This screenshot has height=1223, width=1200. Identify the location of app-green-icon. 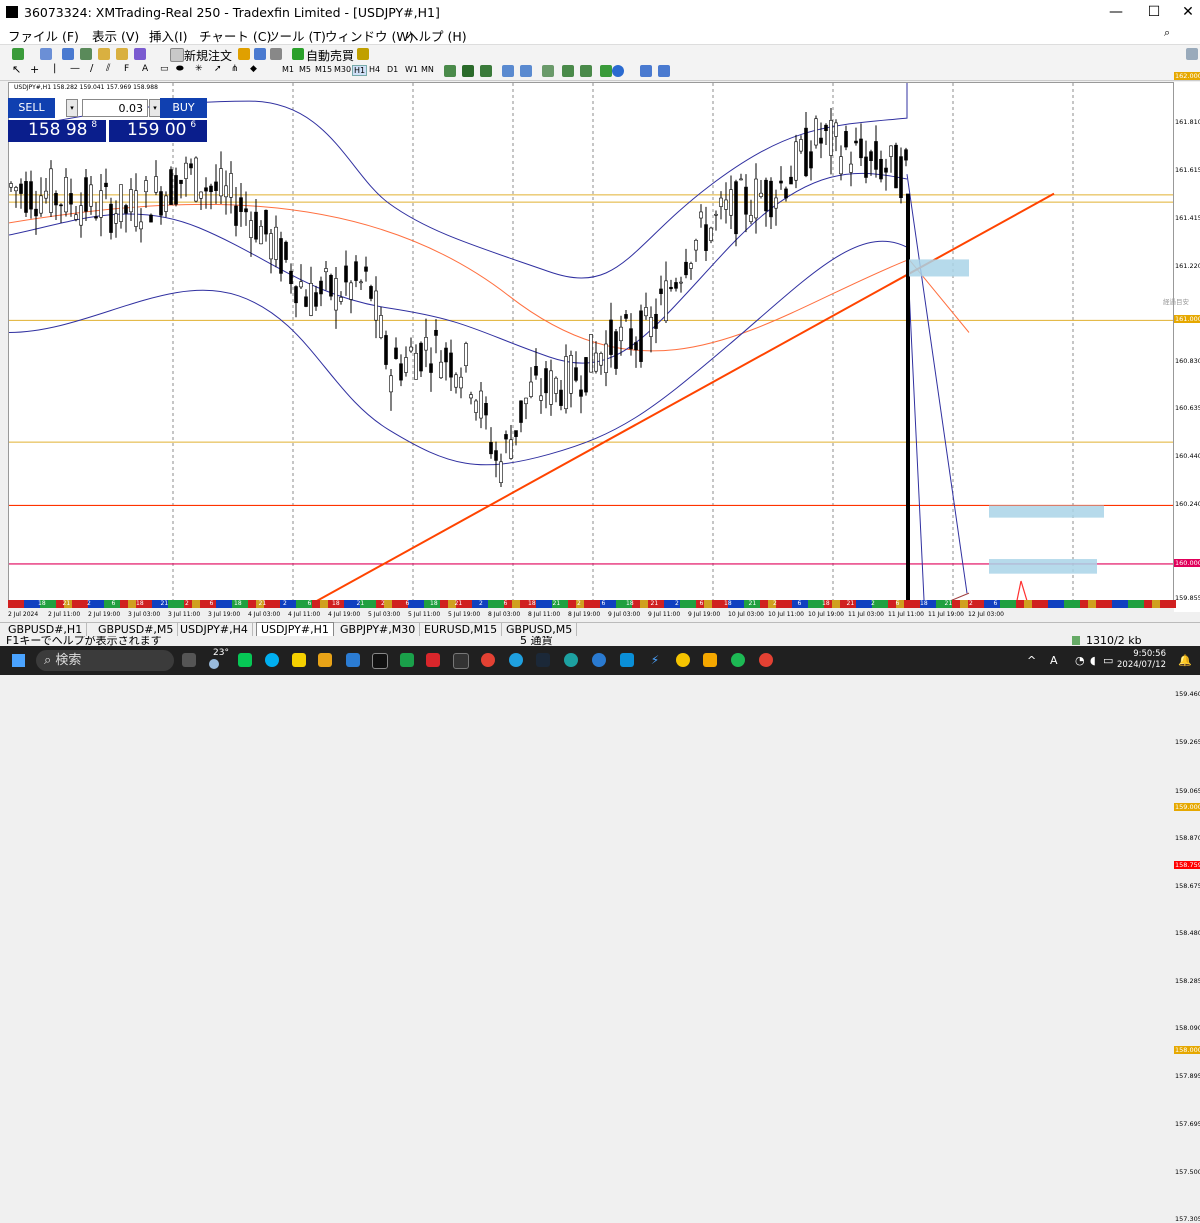
(407, 660).